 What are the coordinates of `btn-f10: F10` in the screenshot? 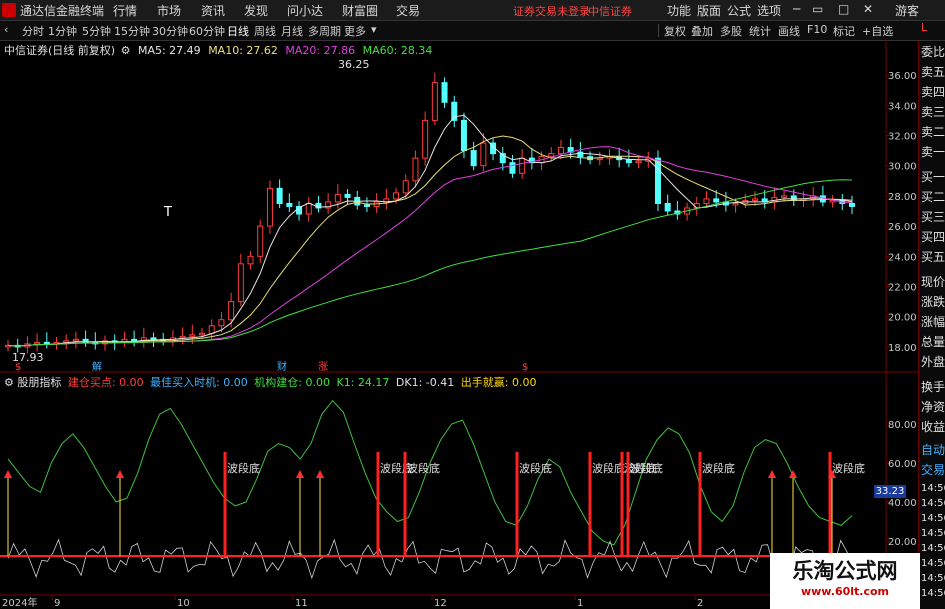 It's located at (817, 29).